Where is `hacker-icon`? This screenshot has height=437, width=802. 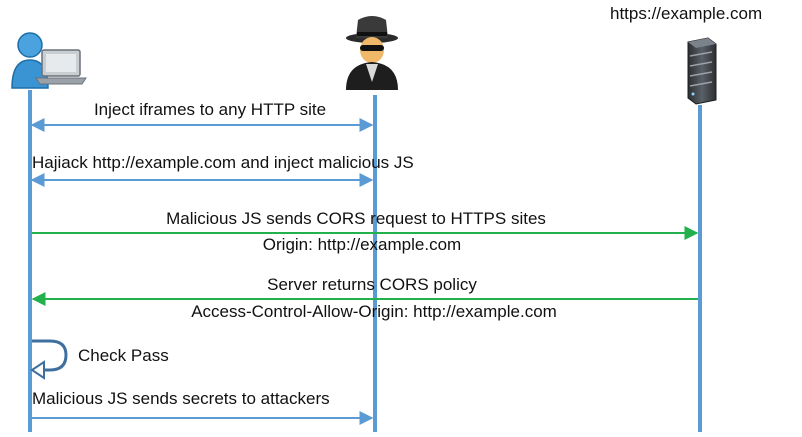 hacker-icon is located at coordinates (372, 53).